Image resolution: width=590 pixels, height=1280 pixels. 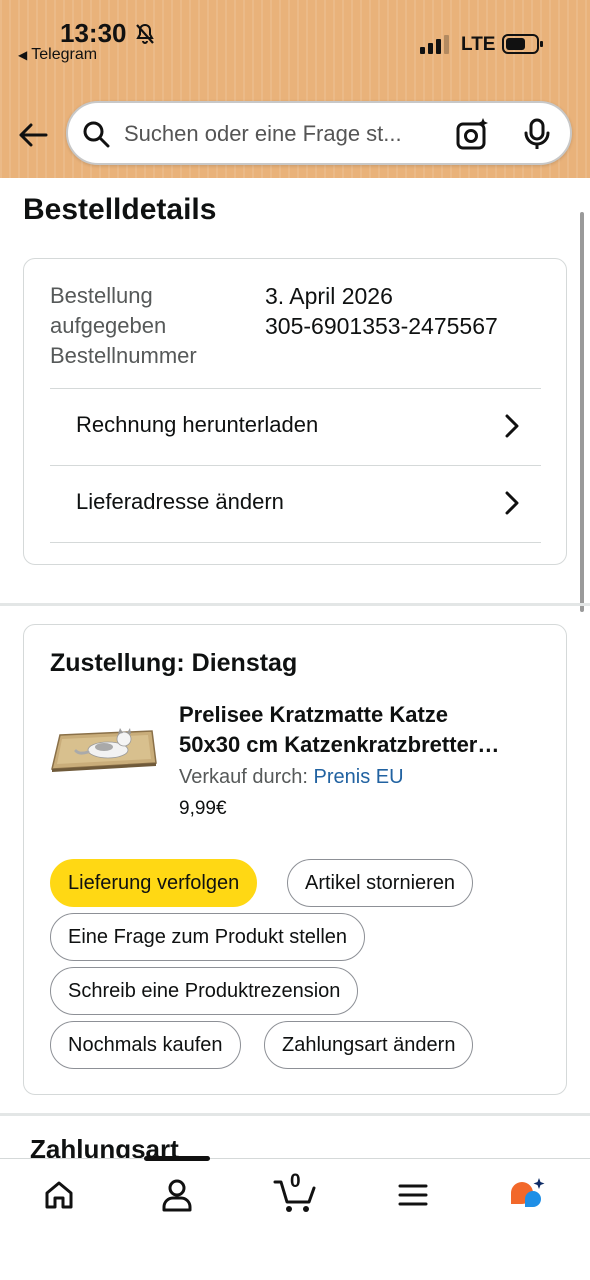 I want to click on page-title: Bestelldetails, so click(x=120, y=209).